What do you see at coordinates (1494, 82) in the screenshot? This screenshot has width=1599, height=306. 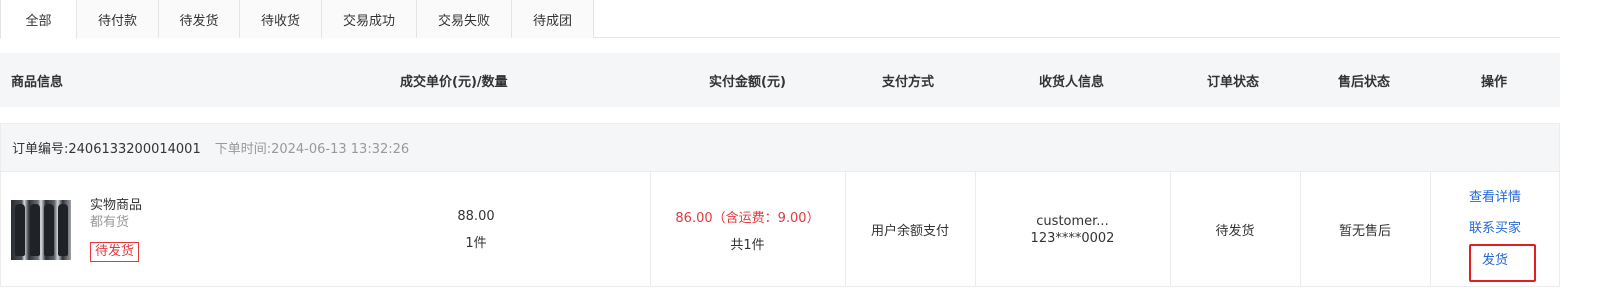 I see `column-header-actions: 操作` at bounding box center [1494, 82].